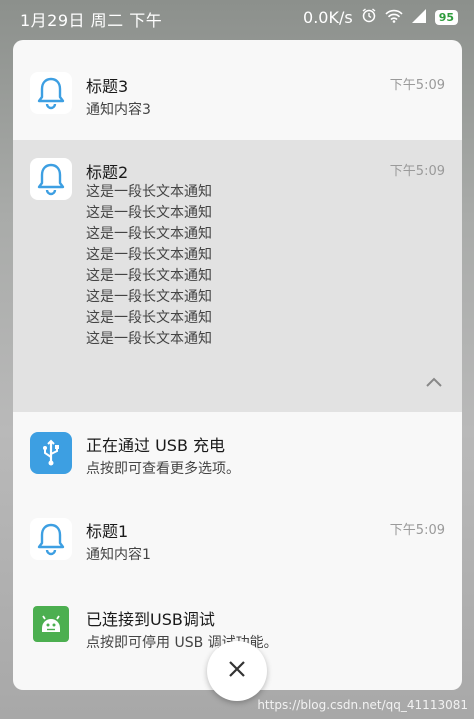 This screenshot has width=474, height=719. What do you see at coordinates (51, 453) in the screenshot?
I see `usb-icon` at bounding box center [51, 453].